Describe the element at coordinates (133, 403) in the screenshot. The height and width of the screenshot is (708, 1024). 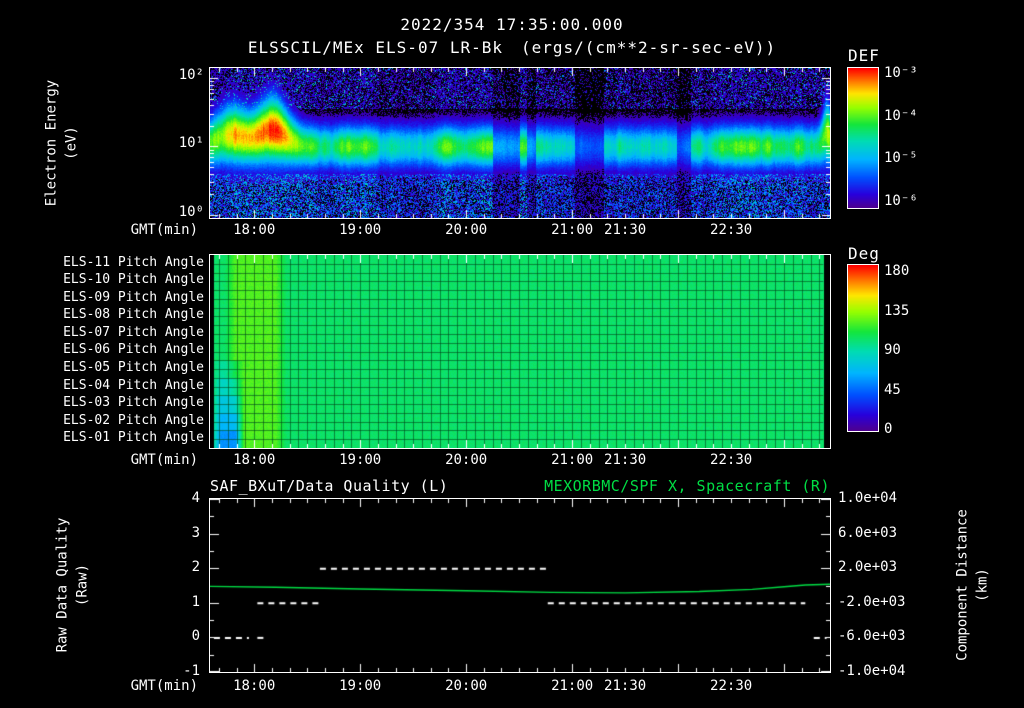
I see `pitch-row-label: ELS-03 Pitch Angle` at that location.